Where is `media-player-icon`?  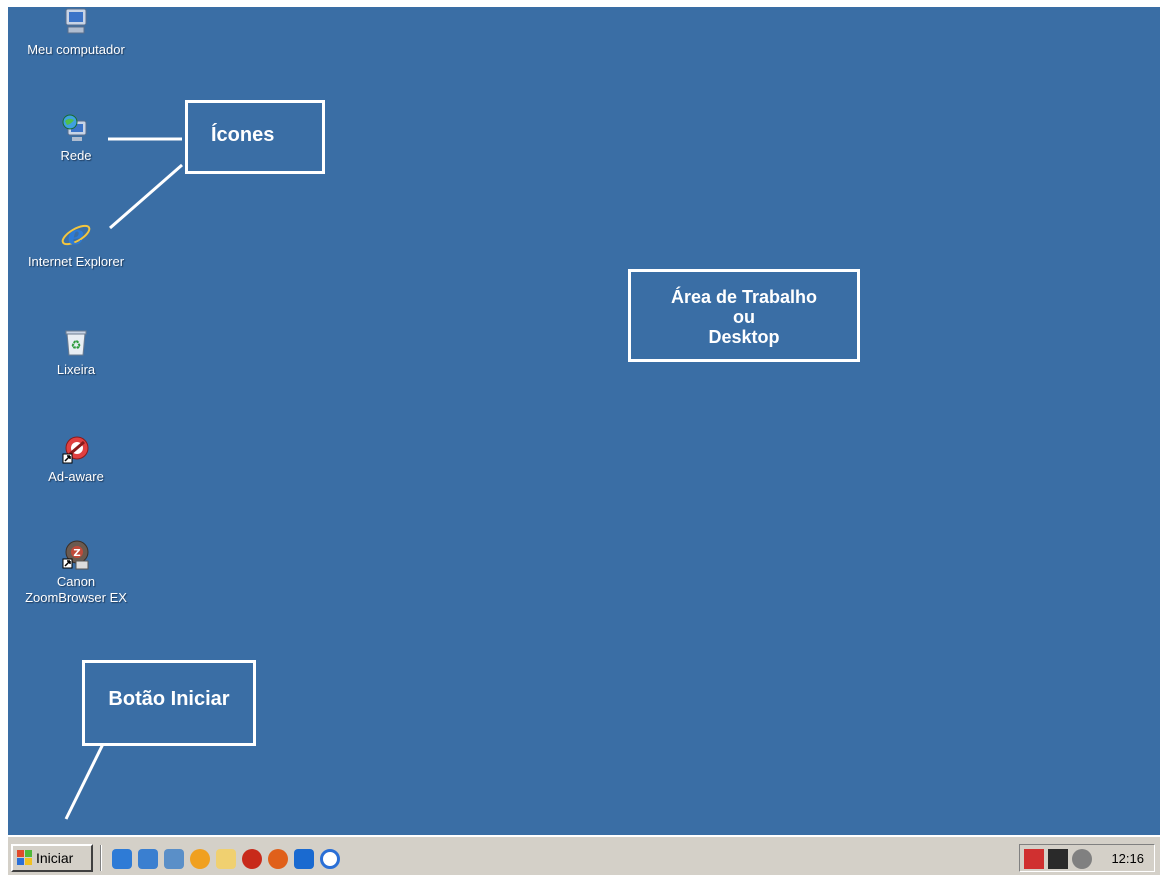
media-player-icon is located at coordinates (200, 859).